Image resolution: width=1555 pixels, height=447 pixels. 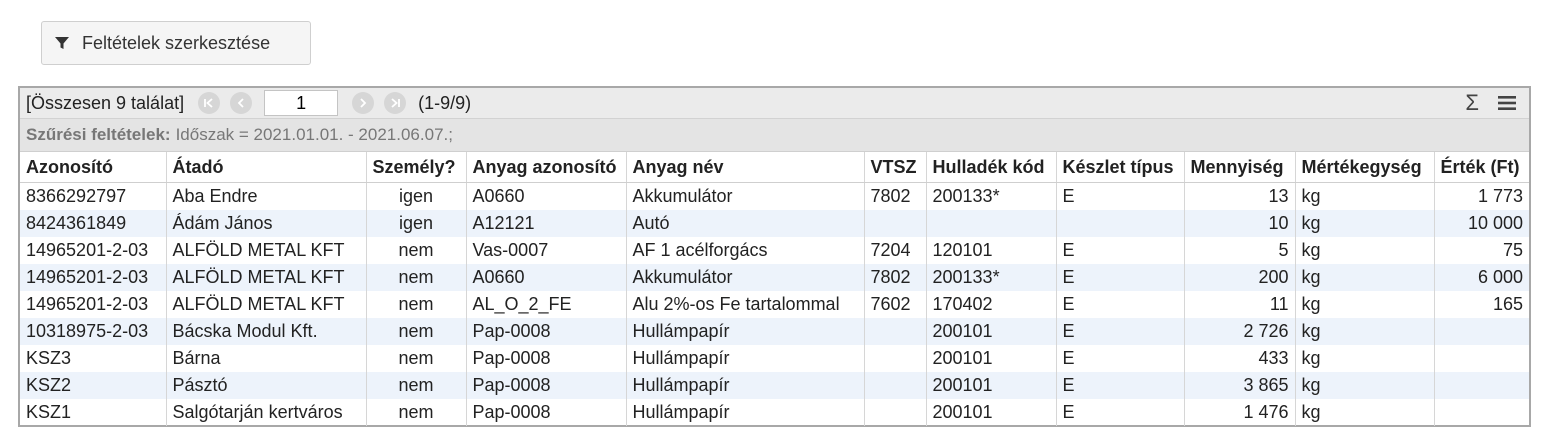 I want to click on column-header-vtsz: VTSZ, so click(x=895, y=167).